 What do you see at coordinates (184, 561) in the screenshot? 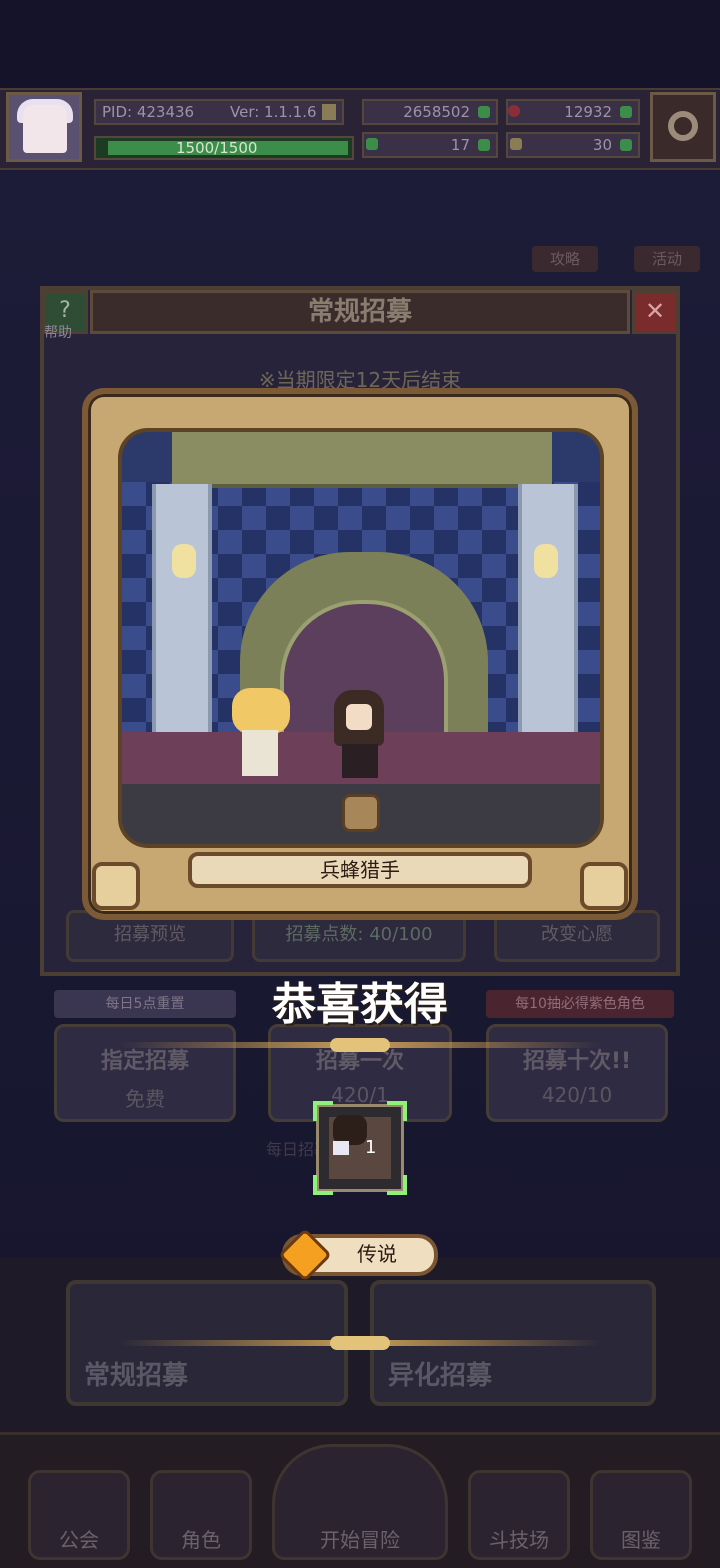
I see `lamp-left` at bounding box center [184, 561].